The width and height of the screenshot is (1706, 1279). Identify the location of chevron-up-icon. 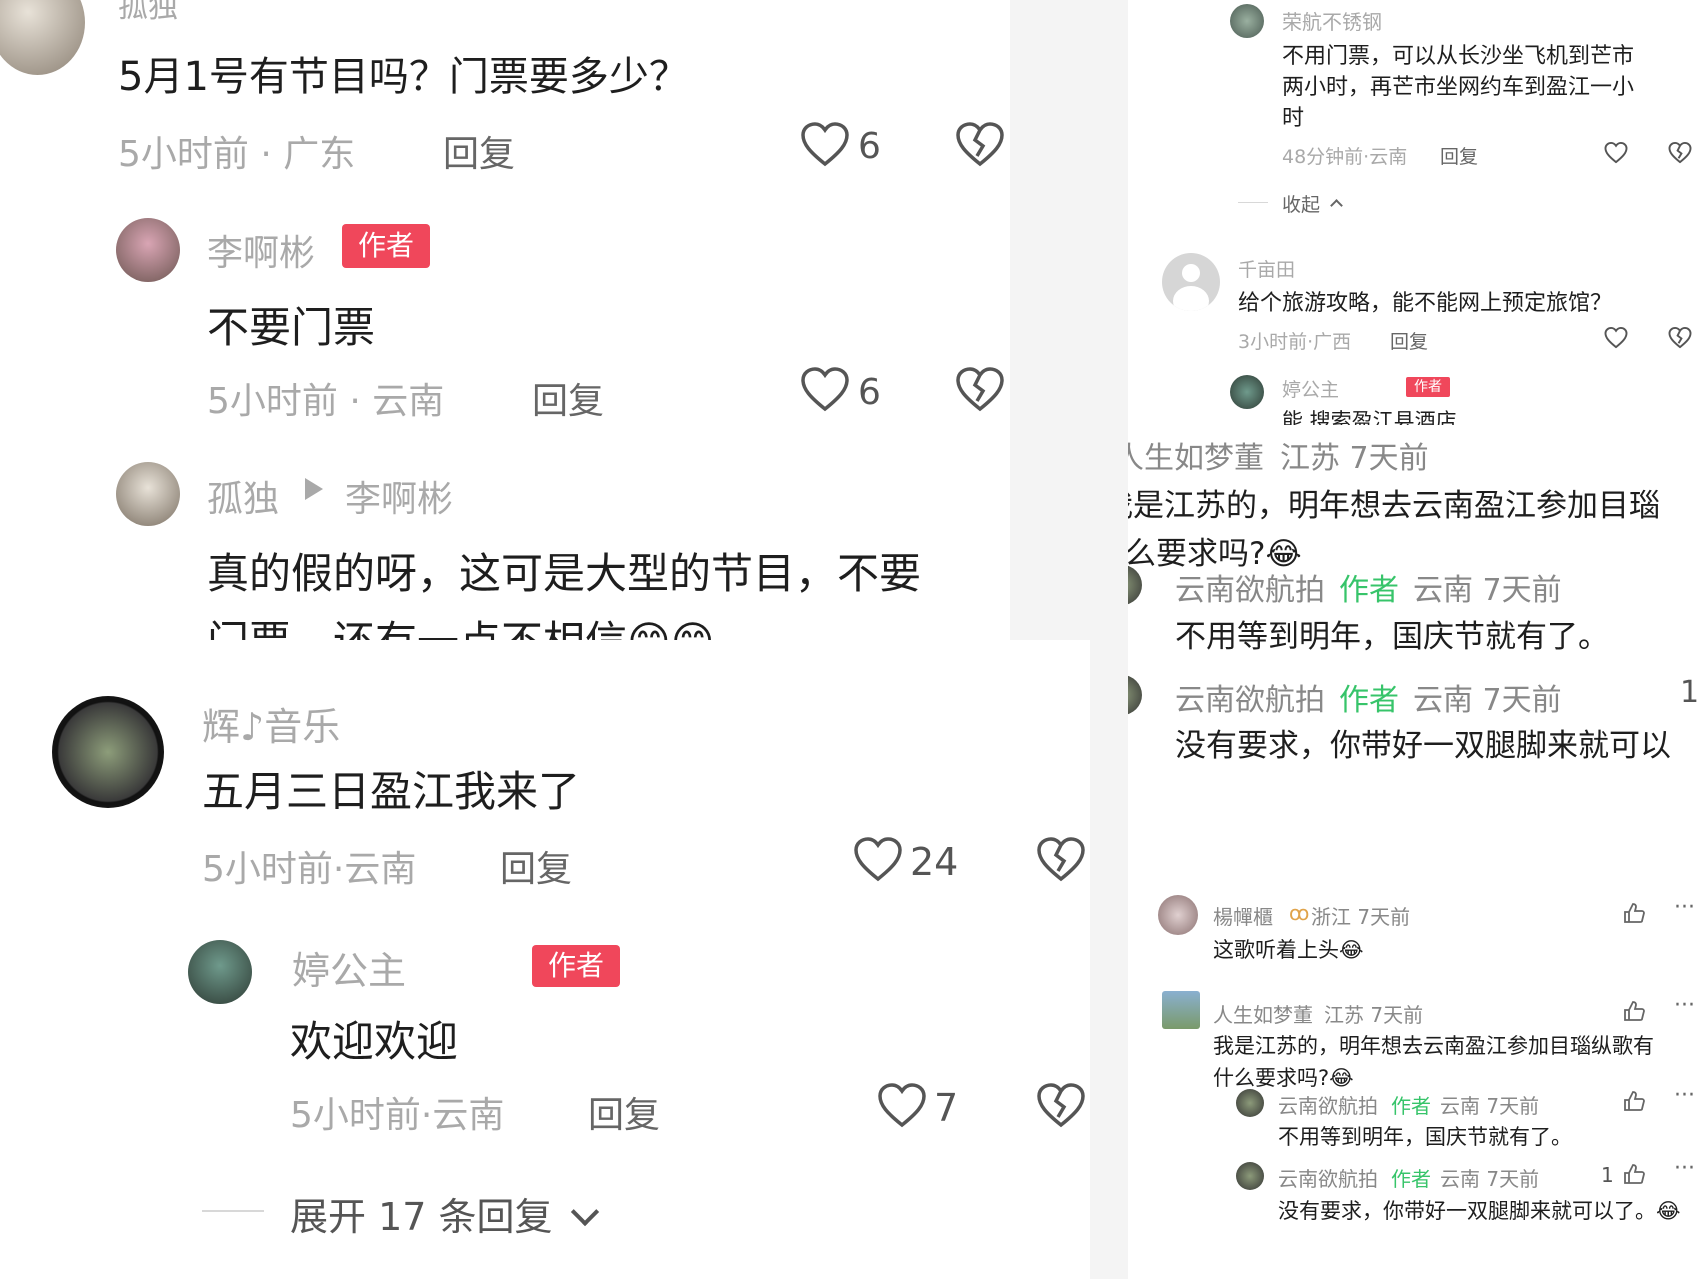
(1336, 205).